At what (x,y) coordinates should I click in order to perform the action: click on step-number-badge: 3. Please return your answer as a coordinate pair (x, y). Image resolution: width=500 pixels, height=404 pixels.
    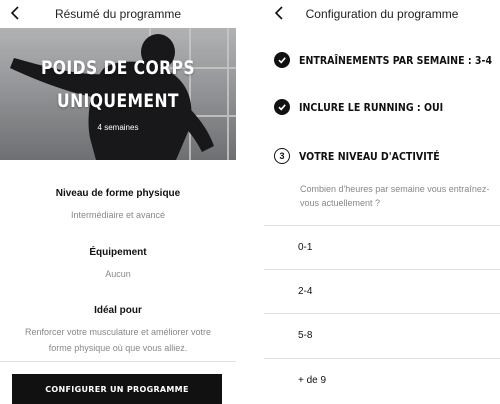
    Looking at the image, I should click on (282, 156).